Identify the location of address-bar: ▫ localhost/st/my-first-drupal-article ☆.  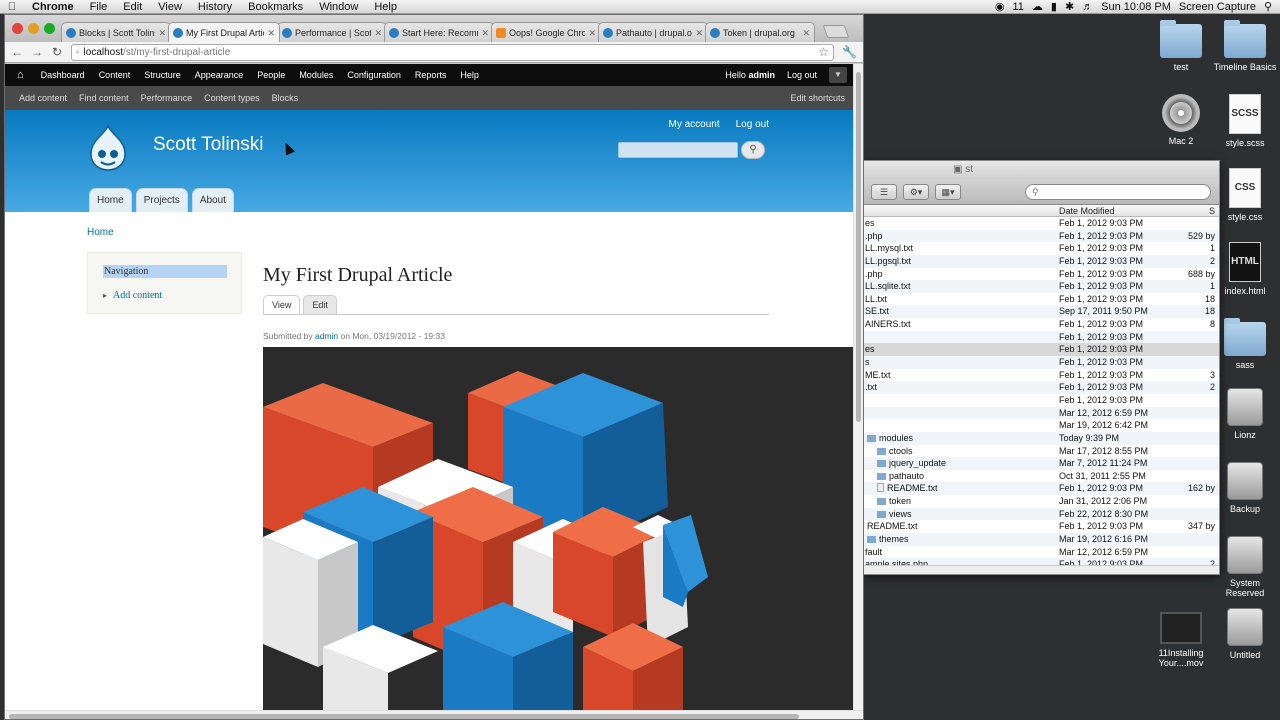
(453, 52).